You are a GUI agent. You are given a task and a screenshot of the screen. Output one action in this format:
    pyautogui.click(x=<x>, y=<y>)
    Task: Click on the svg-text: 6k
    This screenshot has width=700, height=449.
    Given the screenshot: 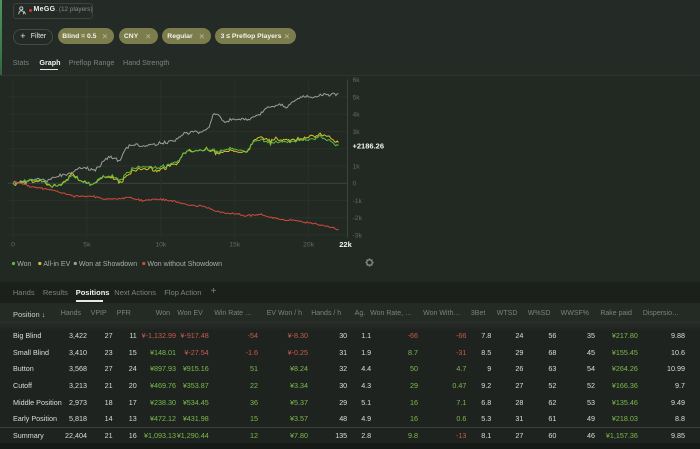 What is the action you would take?
    pyautogui.click(x=357, y=80)
    